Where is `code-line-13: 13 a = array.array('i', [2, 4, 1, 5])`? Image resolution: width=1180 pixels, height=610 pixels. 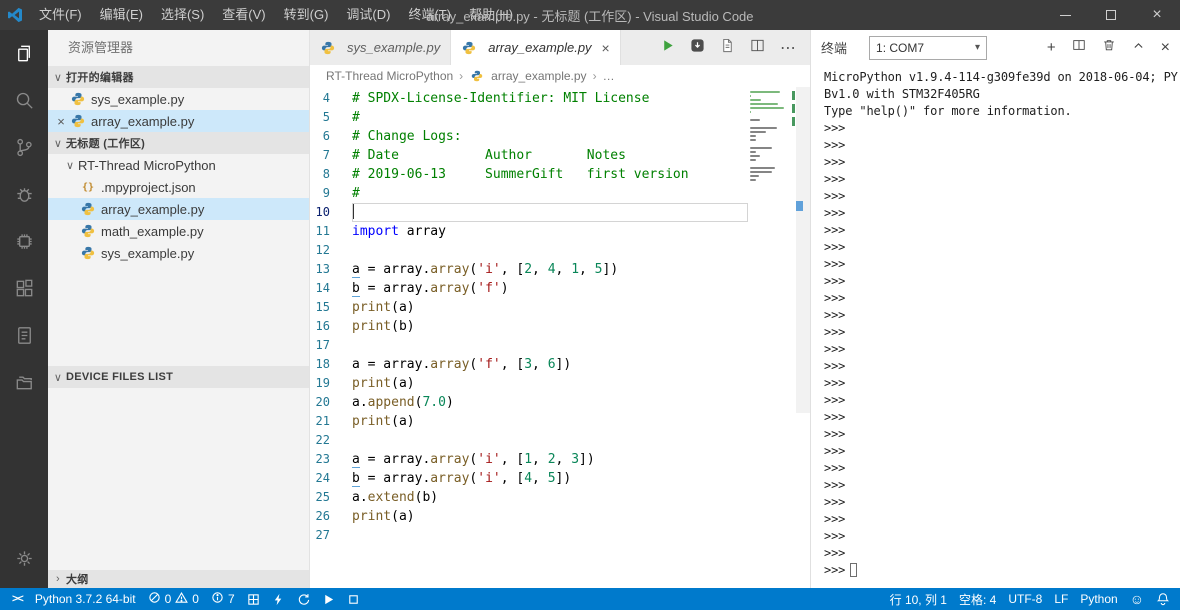
code-line-13: 13 a = array.array('i', [2, 4, 1, 5]) is located at coordinates (529, 269).